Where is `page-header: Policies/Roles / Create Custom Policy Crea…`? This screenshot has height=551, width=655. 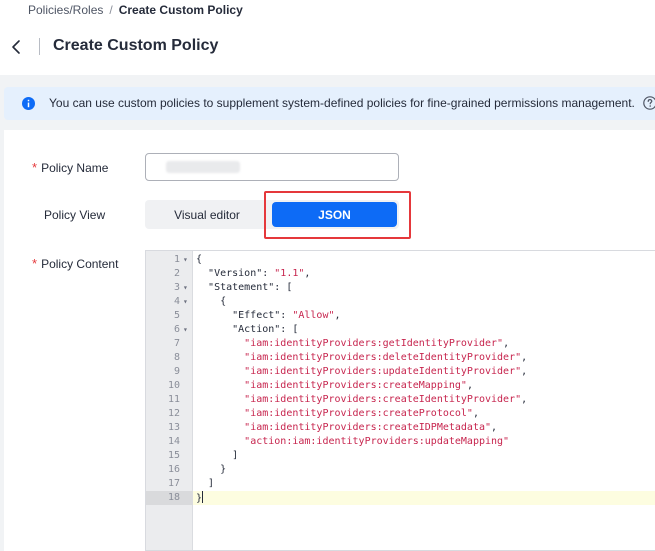
page-header: Policies/Roles / Create Custom Policy Crea… is located at coordinates (327, 37).